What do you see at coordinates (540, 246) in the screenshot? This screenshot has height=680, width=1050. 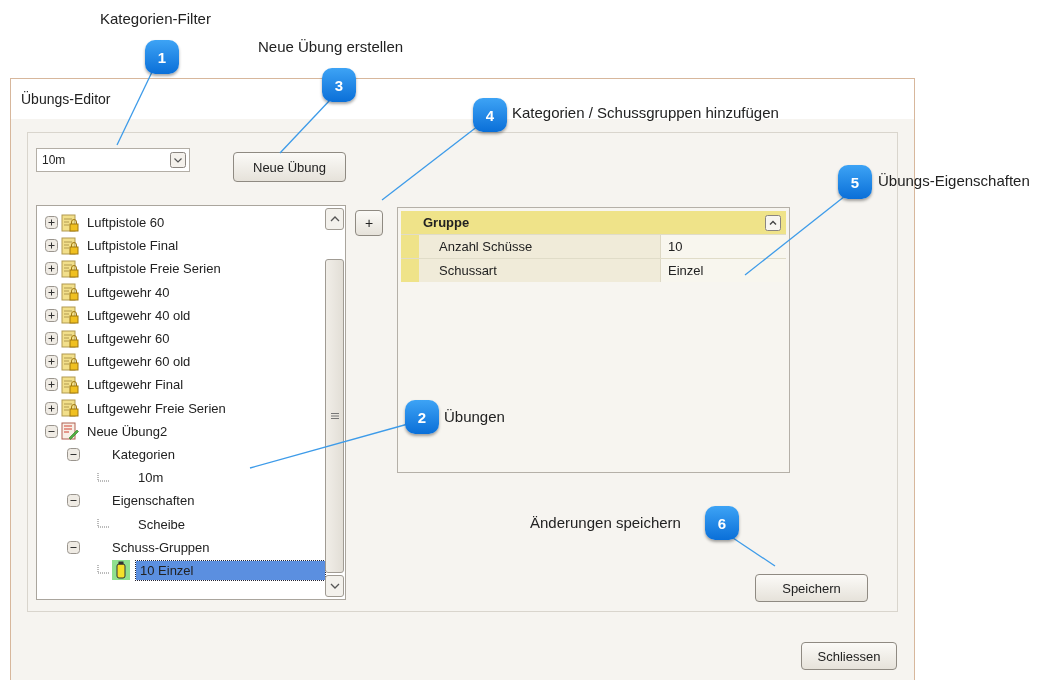 I see `property-name: Anzahl Schüsse` at bounding box center [540, 246].